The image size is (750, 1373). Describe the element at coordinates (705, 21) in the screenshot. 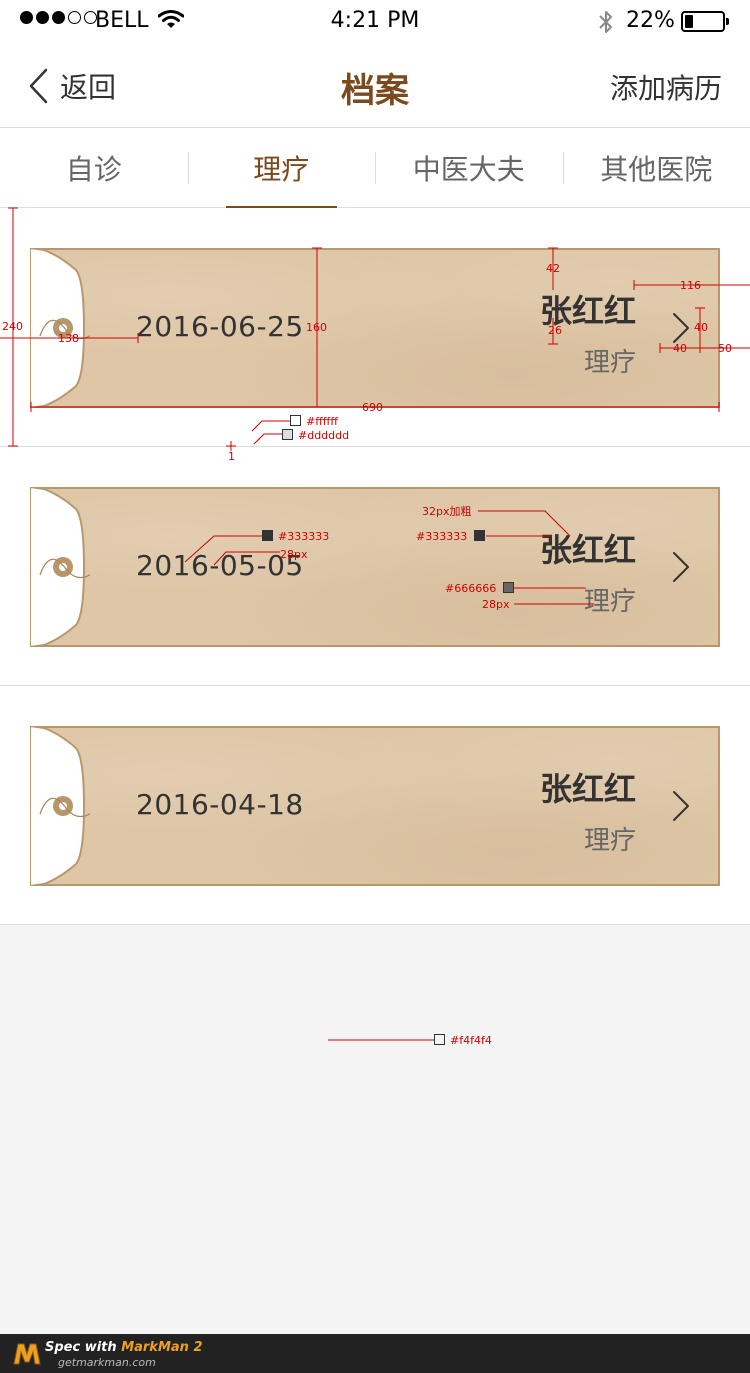

I see `battery-icon` at that location.